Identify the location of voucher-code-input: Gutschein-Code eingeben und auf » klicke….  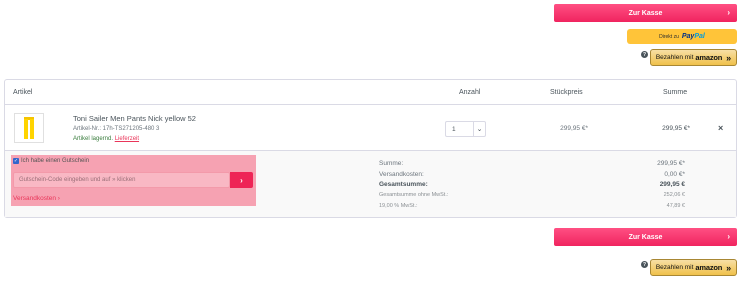
(121, 180).